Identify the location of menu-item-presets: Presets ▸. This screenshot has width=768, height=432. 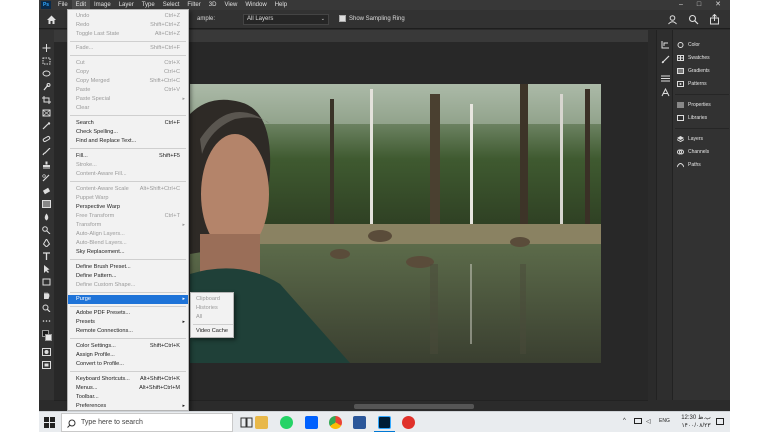
(128, 322).